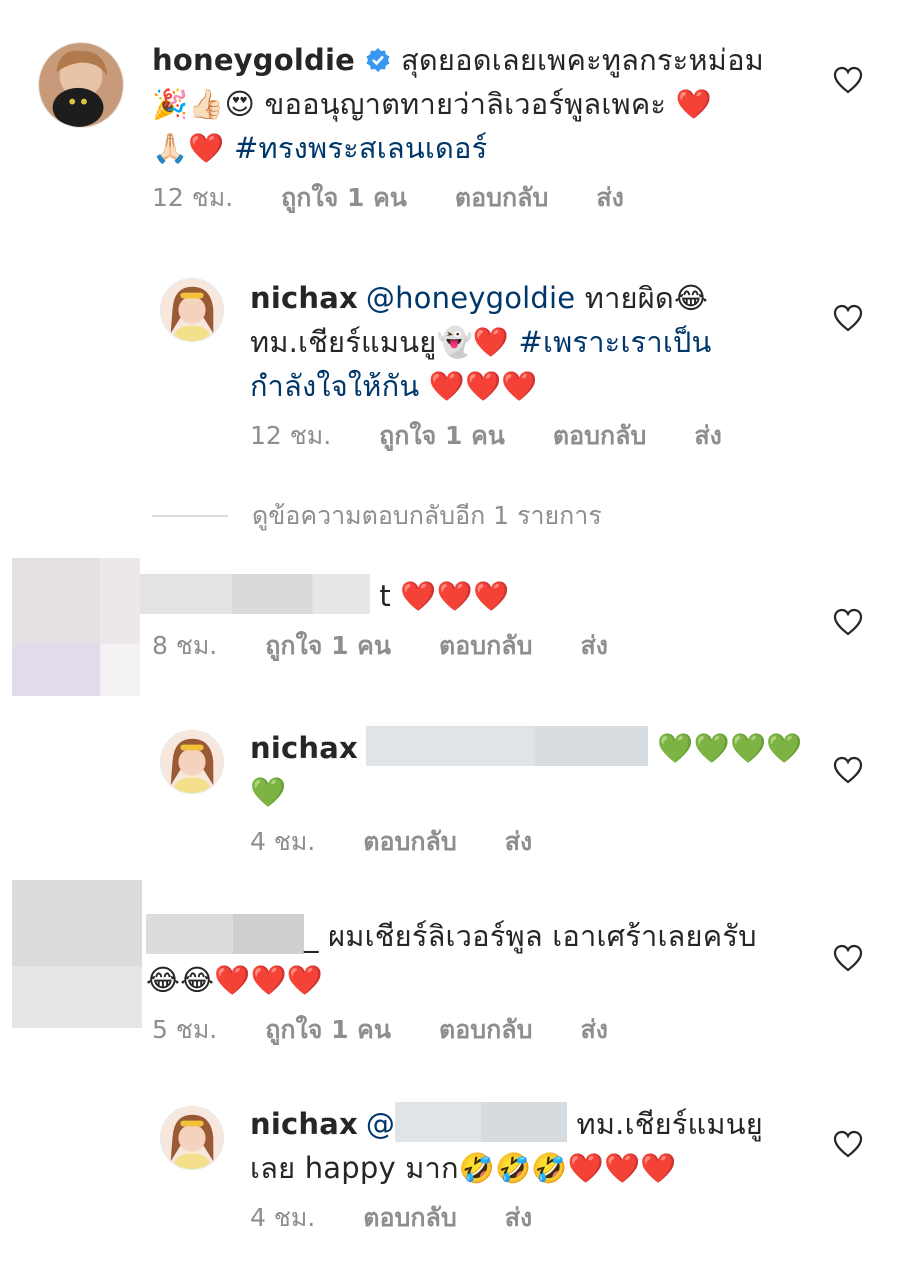  Describe the element at coordinates (444, 596) in the screenshot. I see `comment-body: t ❤️❤️❤️` at that location.